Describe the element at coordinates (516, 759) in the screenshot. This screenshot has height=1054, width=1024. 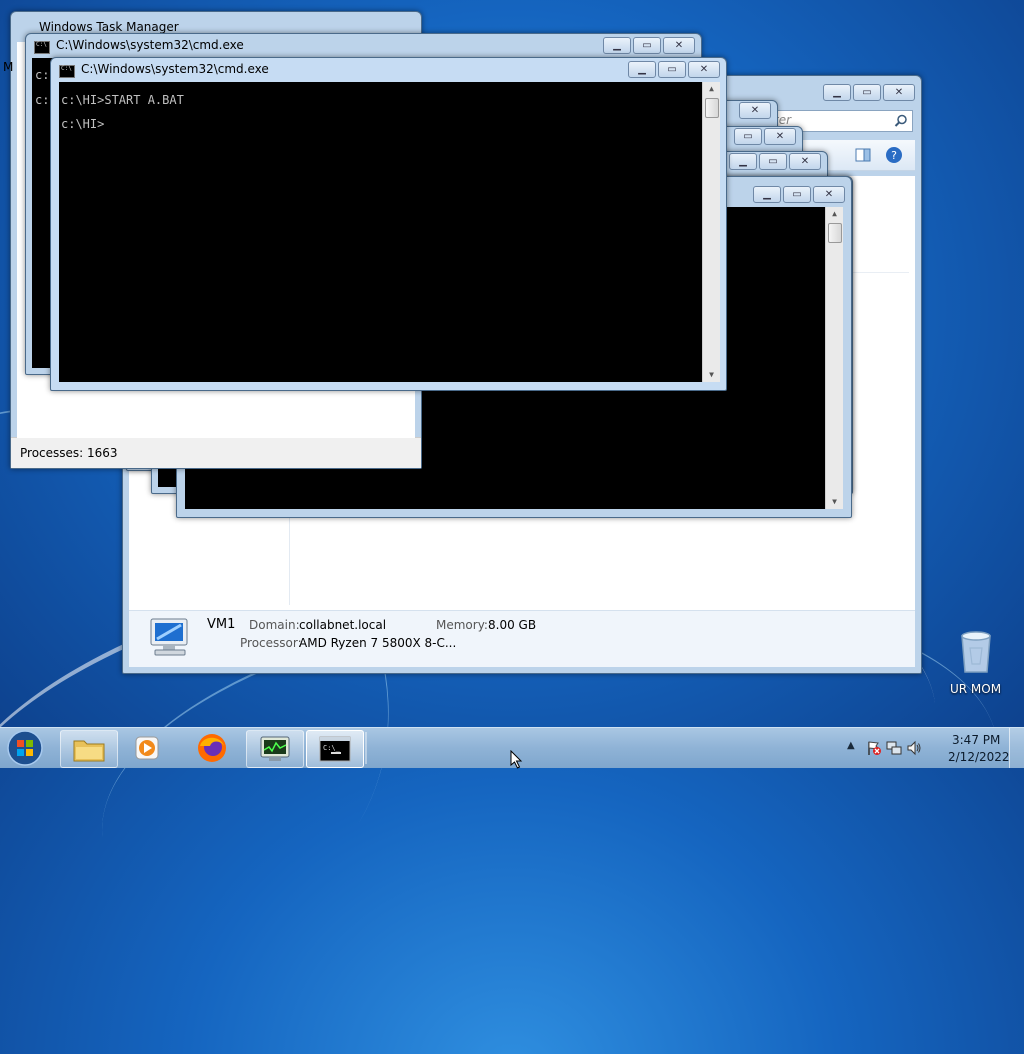
I see `mouse-cursor-icon` at that location.